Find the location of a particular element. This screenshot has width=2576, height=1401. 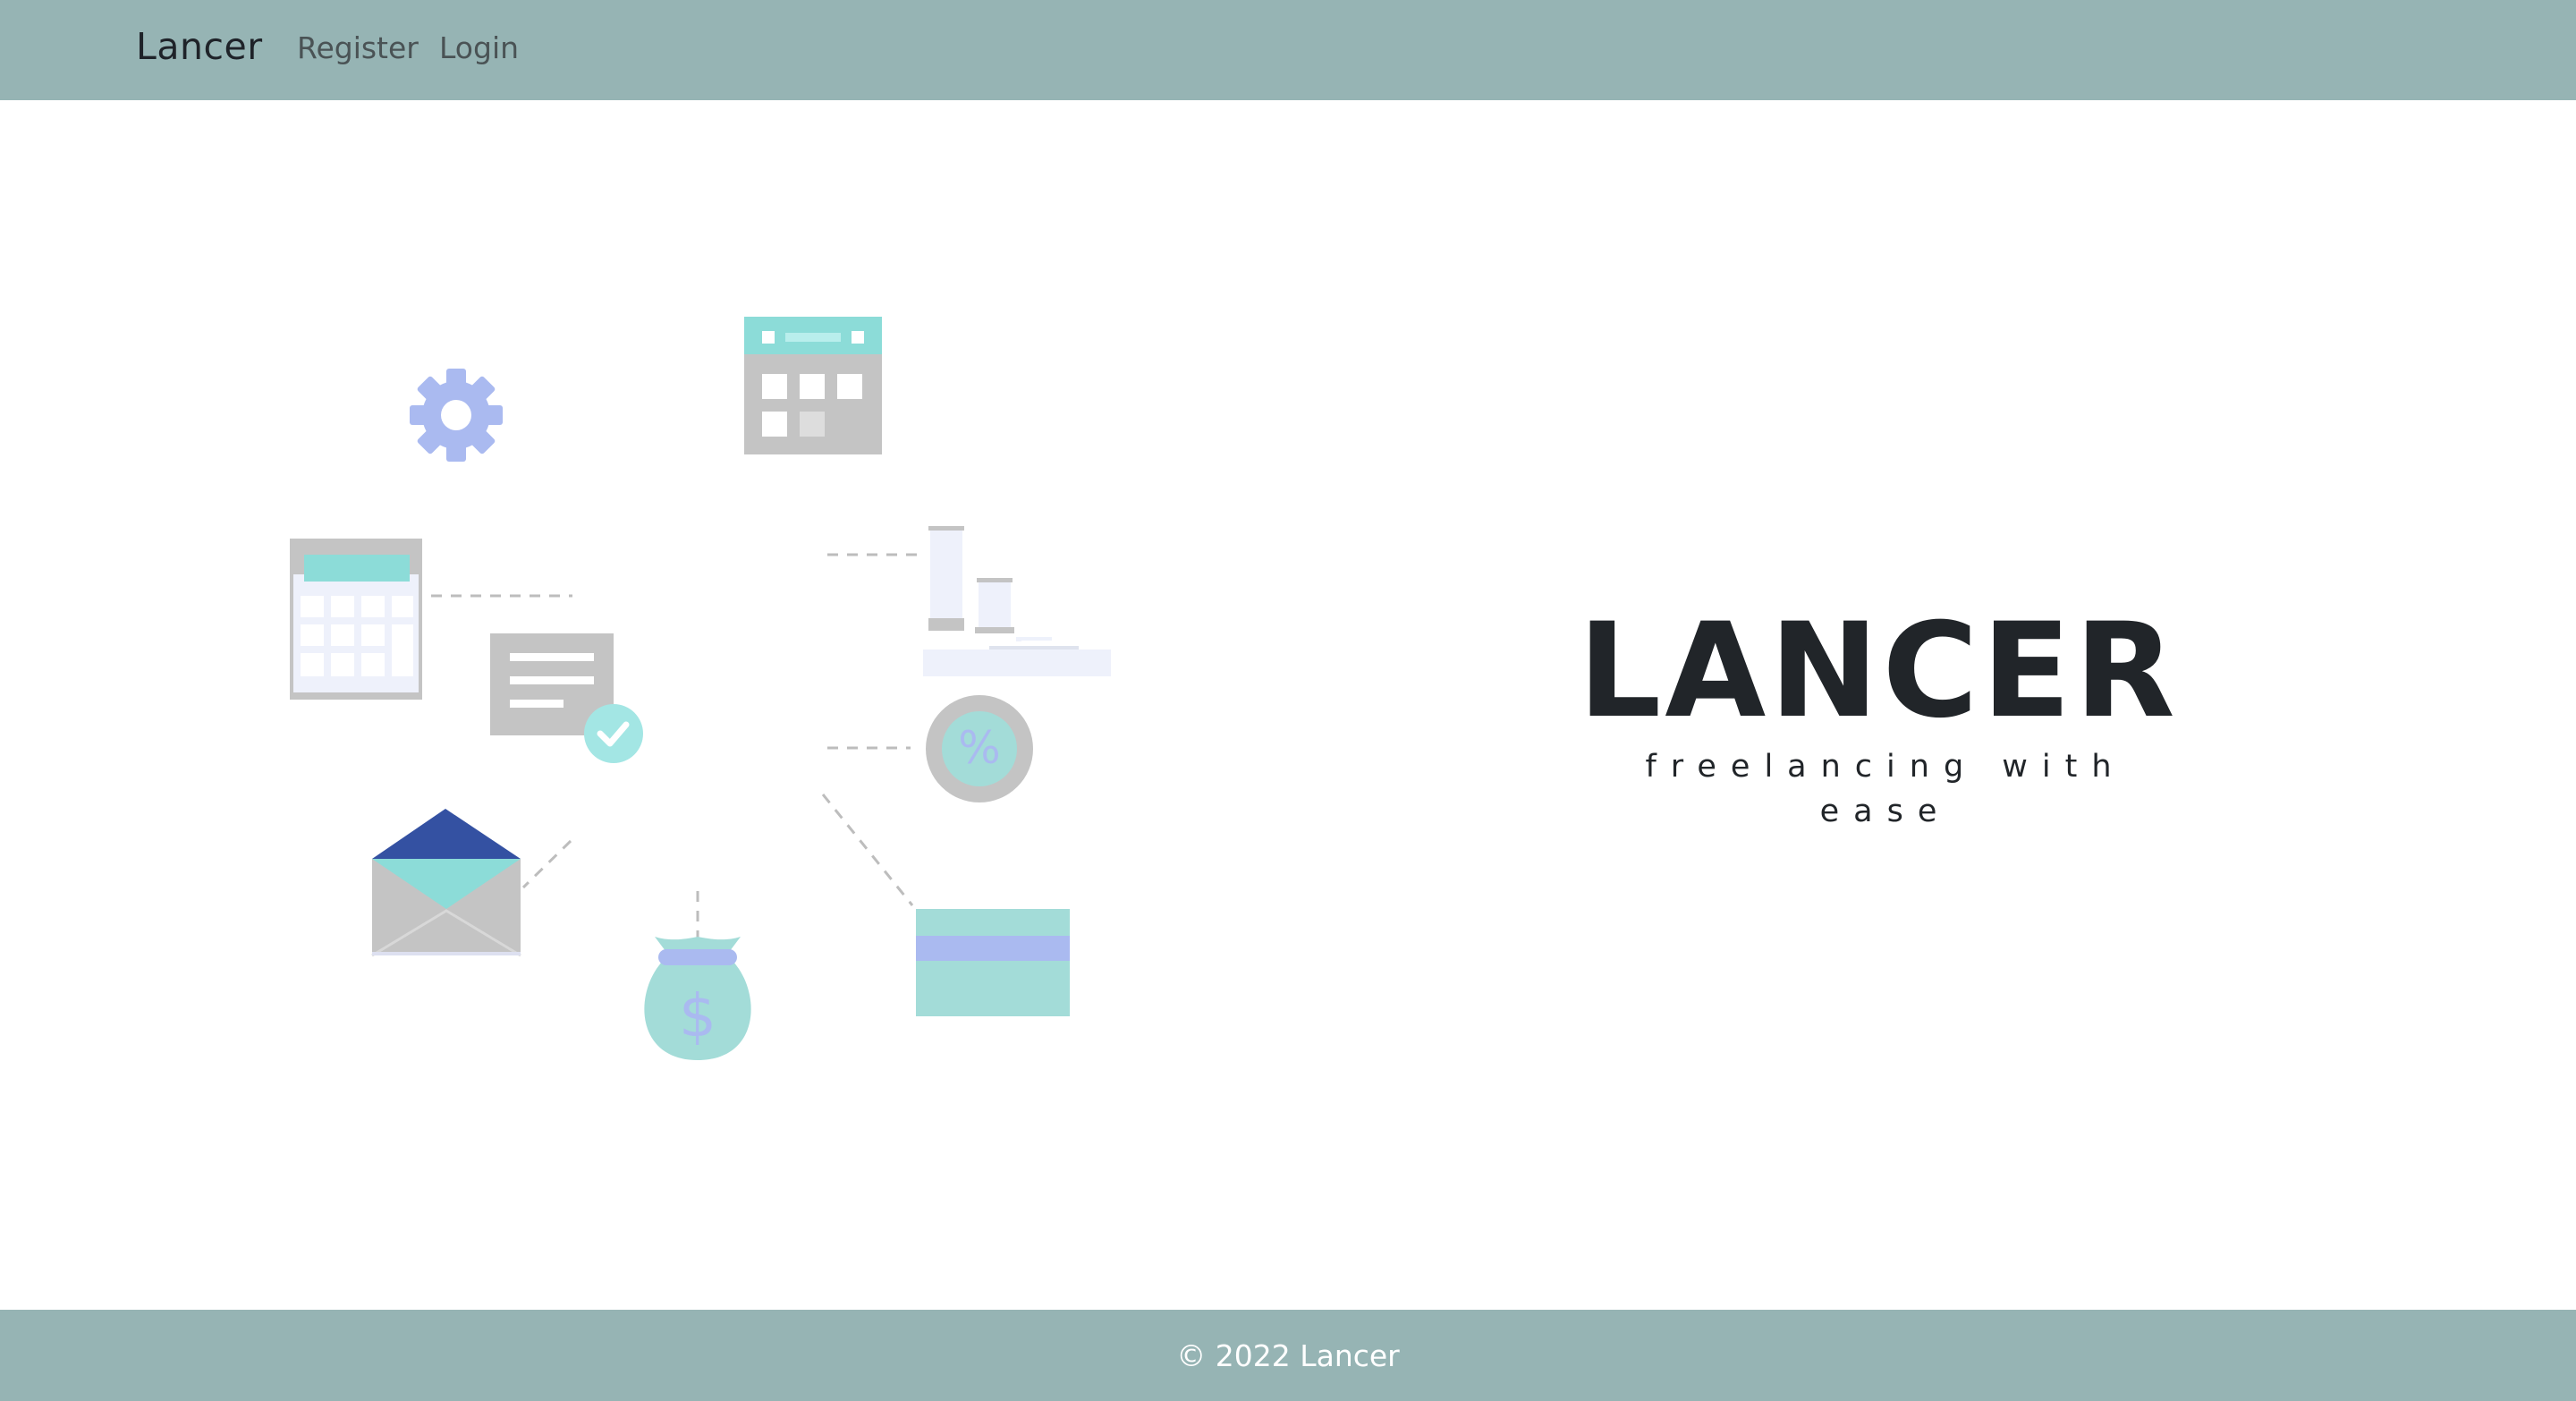

calculator-icon is located at coordinates (356, 619).